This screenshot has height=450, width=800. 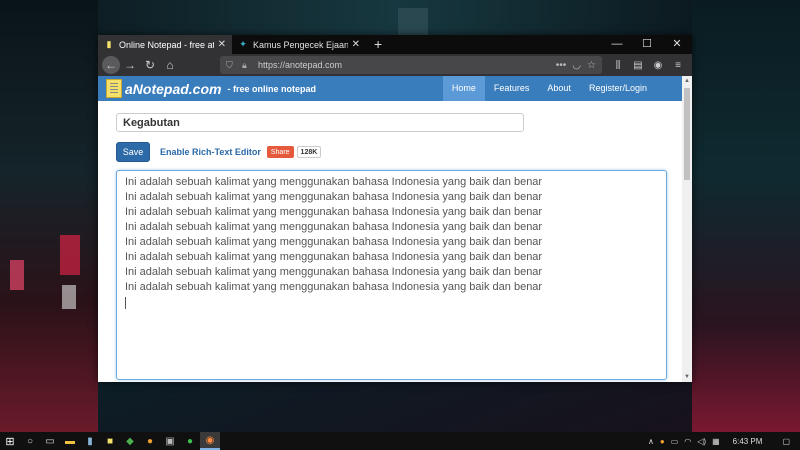 I want to click on firefox-icon: ◉, so click(x=210, y=441).